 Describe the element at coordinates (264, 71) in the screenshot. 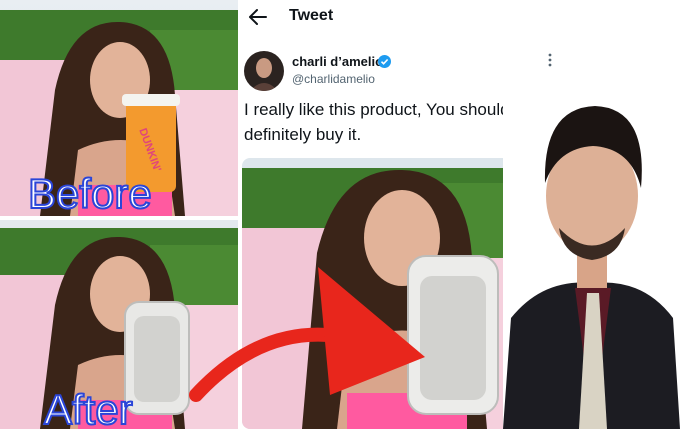

I see `avatar` at that location.